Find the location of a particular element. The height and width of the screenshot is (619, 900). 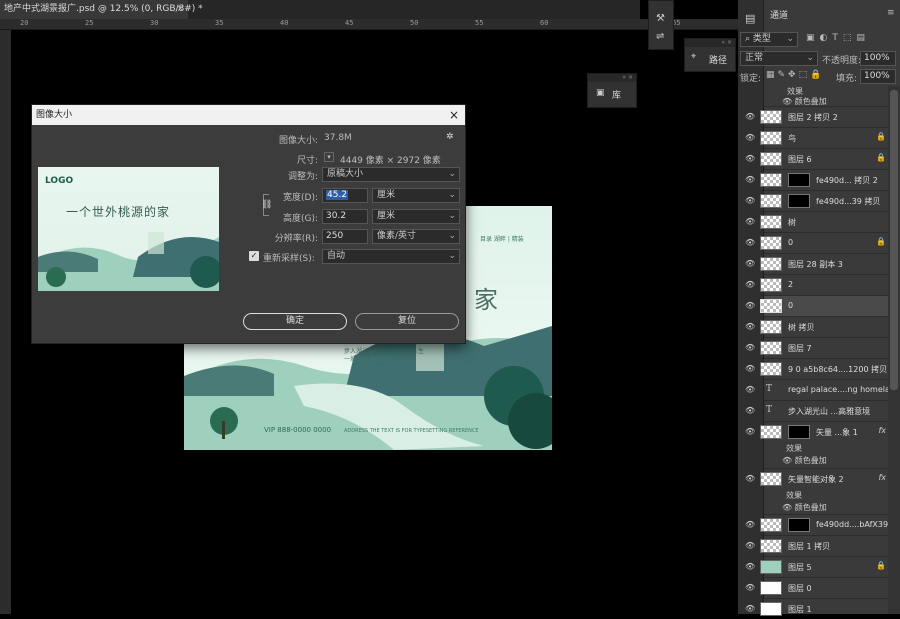

text-layer-icon: T is located at coordinates (769, 389).